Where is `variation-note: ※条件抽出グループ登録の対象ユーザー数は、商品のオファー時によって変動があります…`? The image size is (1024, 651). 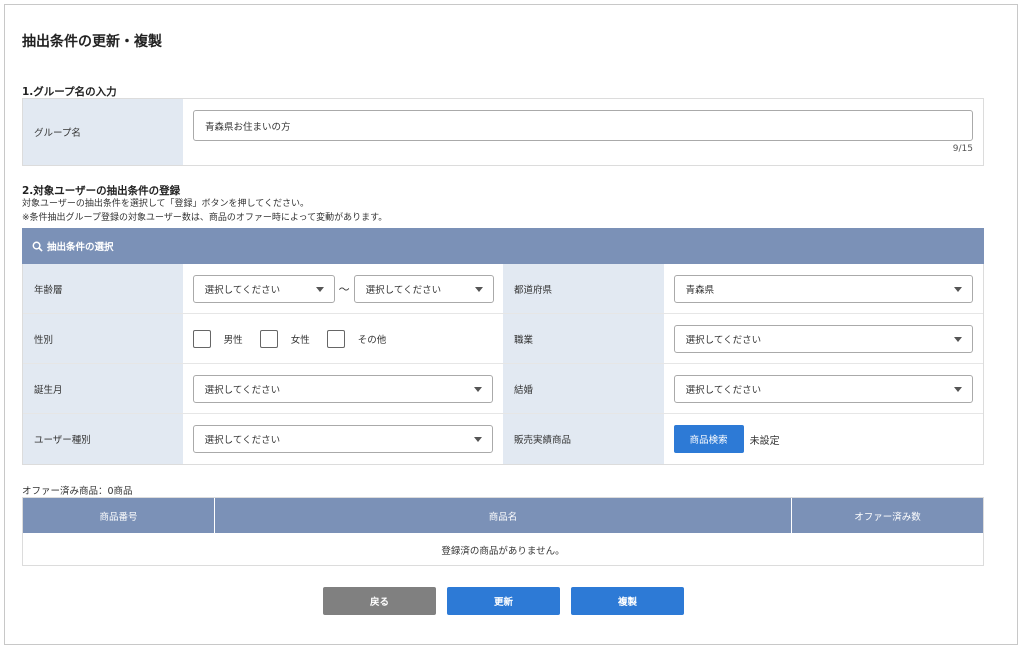 variation-note: ※条件抽出グループ登録の対象ユーザー数は、商品のオファー時によって変動があります… is located at coordinates (205, 218).